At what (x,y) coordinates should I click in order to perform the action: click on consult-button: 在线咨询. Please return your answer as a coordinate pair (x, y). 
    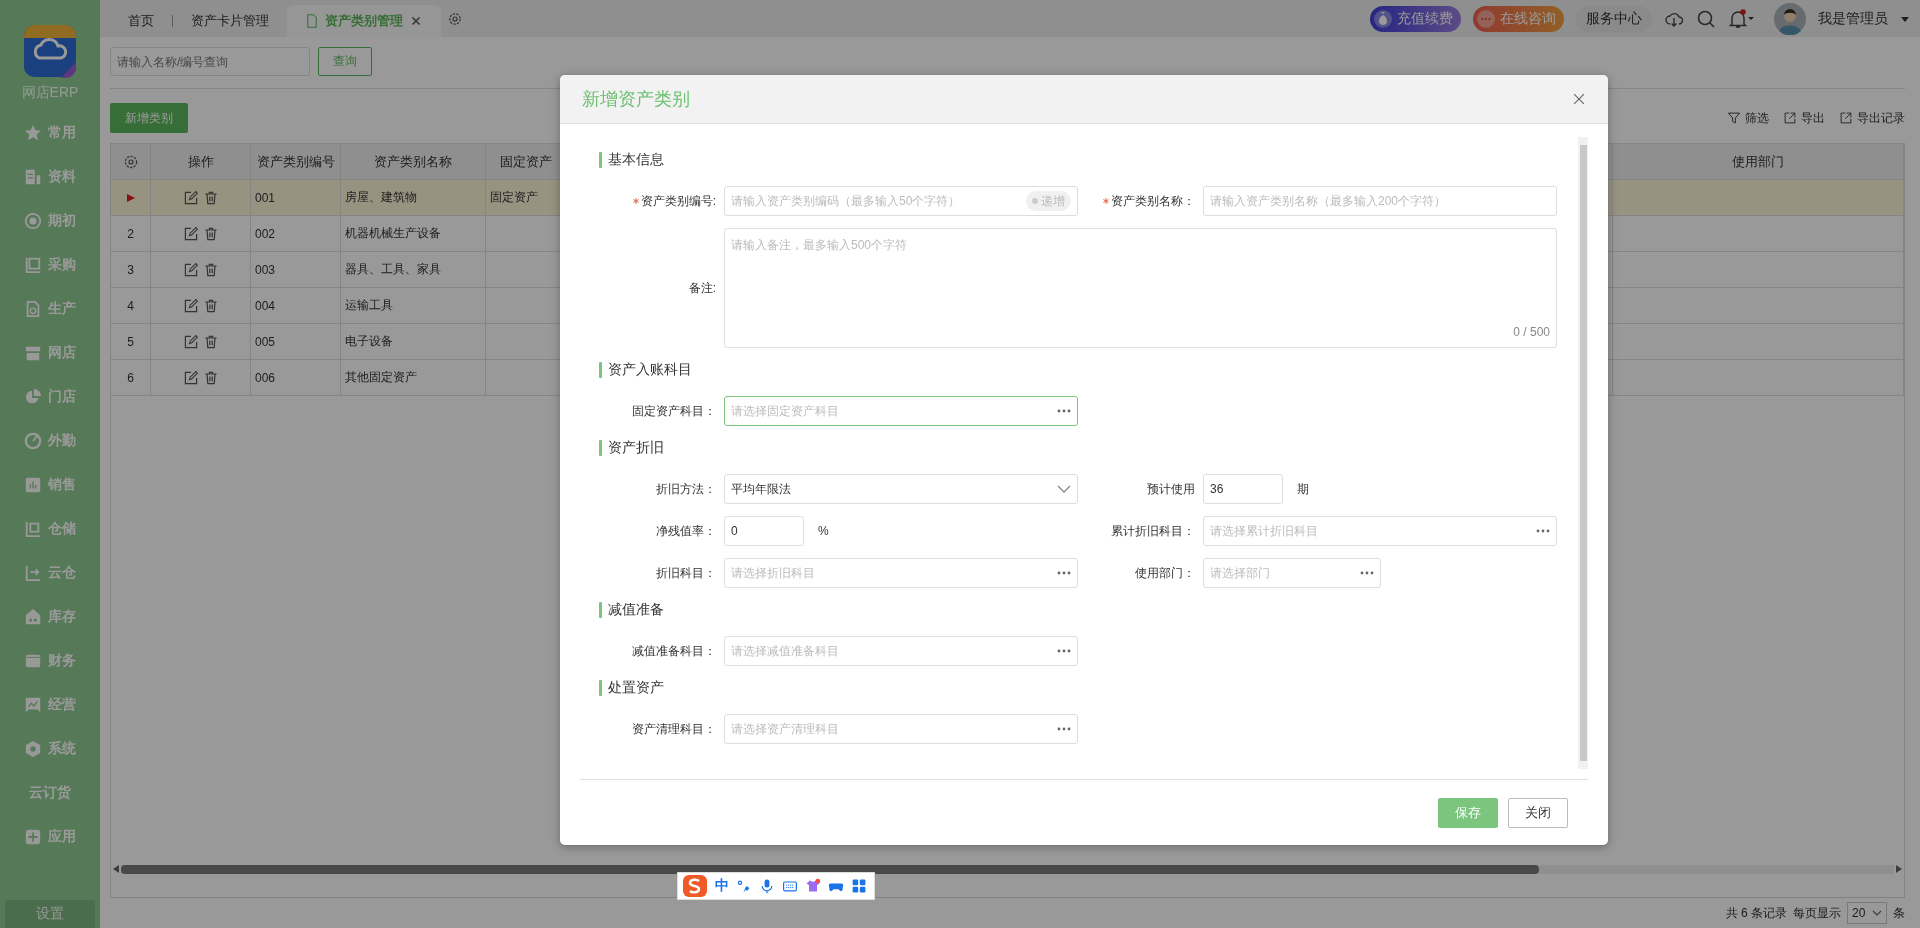
    Looking at the image, I should click on (1518, 18).